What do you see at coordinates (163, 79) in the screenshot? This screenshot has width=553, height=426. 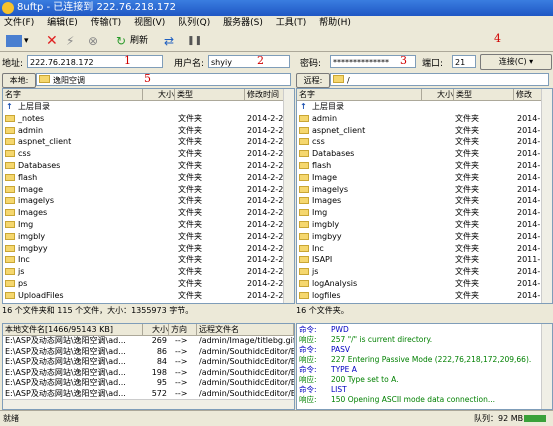 I see `local-path-input: 逸阳空调` at bounding box center [163, 79].